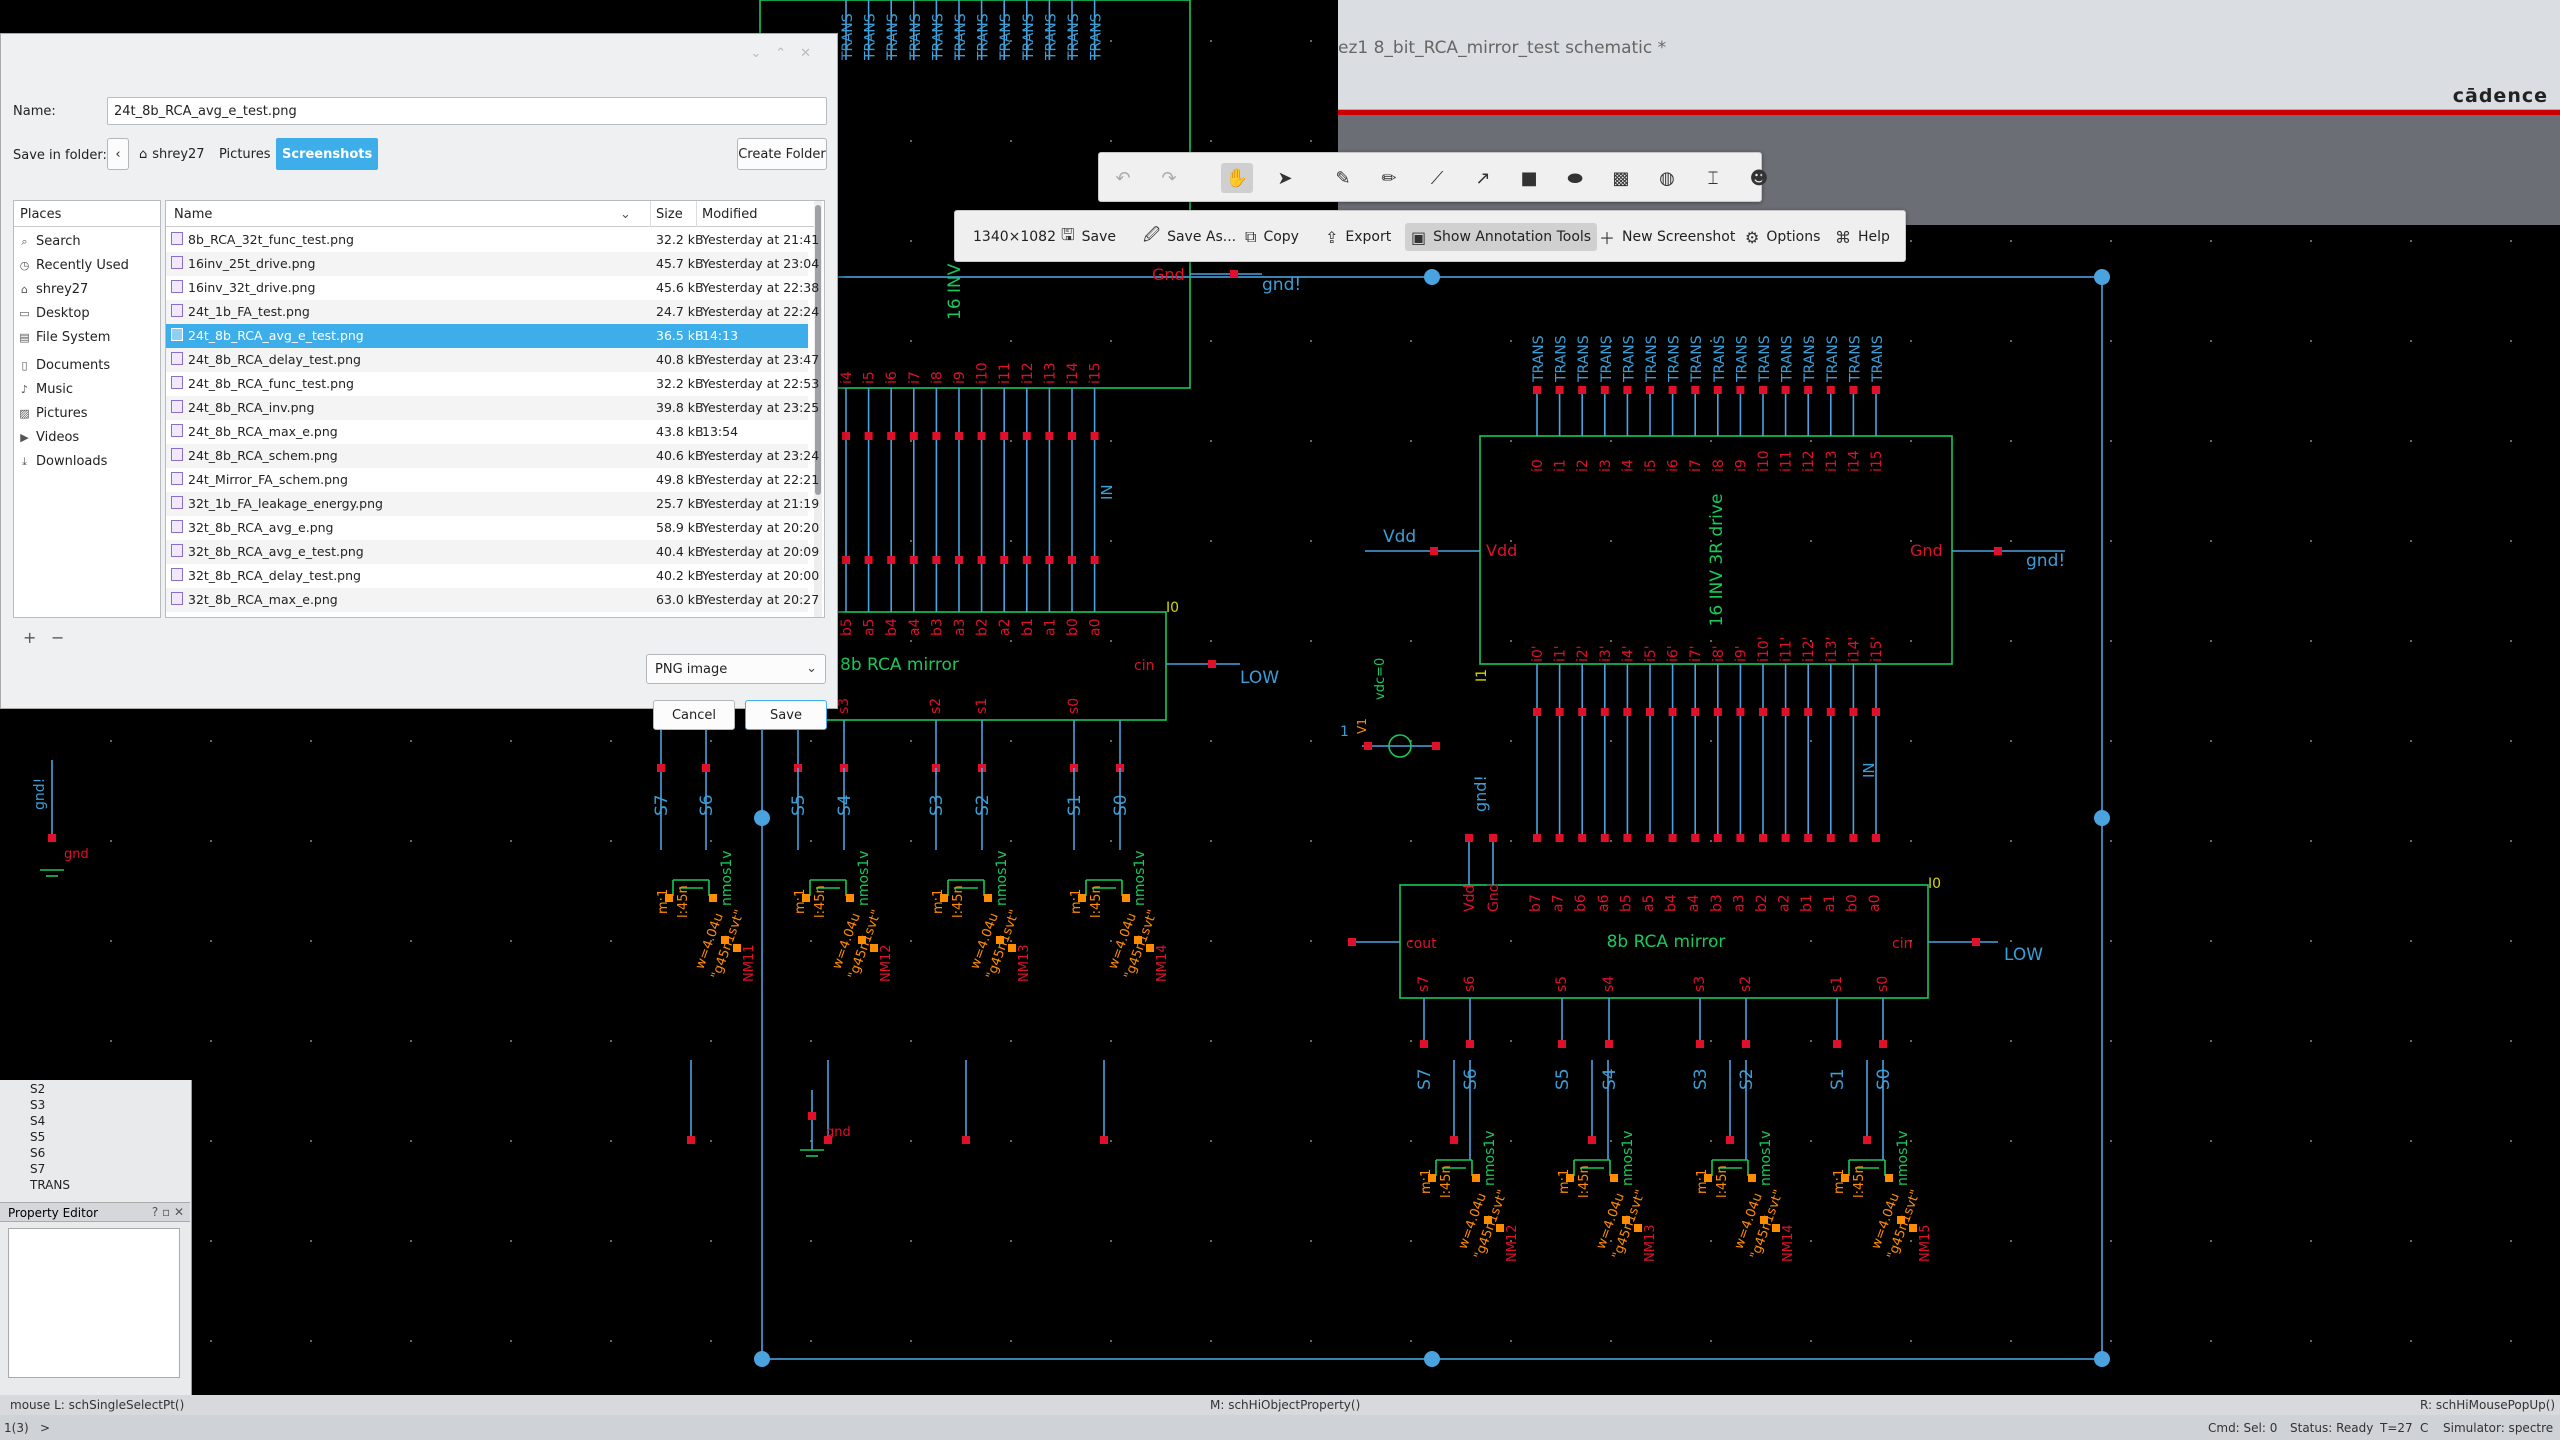 The height and width of the screenshot is (1440, 2560). I want to click on column-modified: Modified, so click(729, 214).